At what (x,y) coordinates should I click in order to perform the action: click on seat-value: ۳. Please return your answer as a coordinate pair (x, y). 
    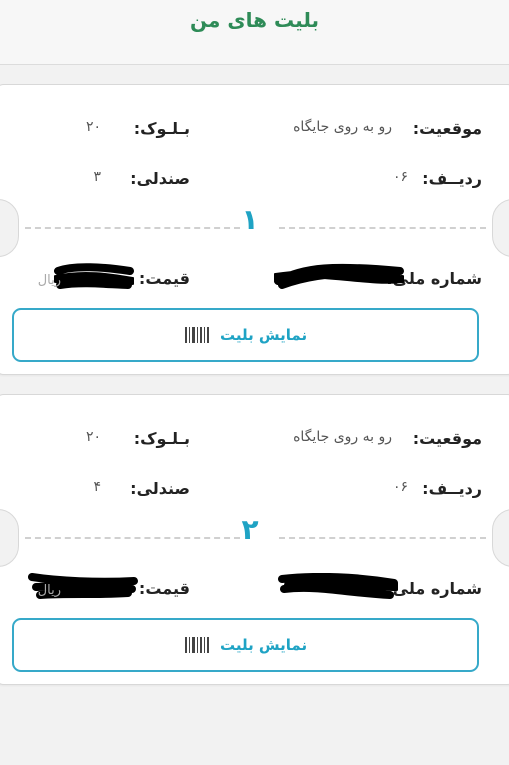
    Looking at the image, I should click on (97, 177).